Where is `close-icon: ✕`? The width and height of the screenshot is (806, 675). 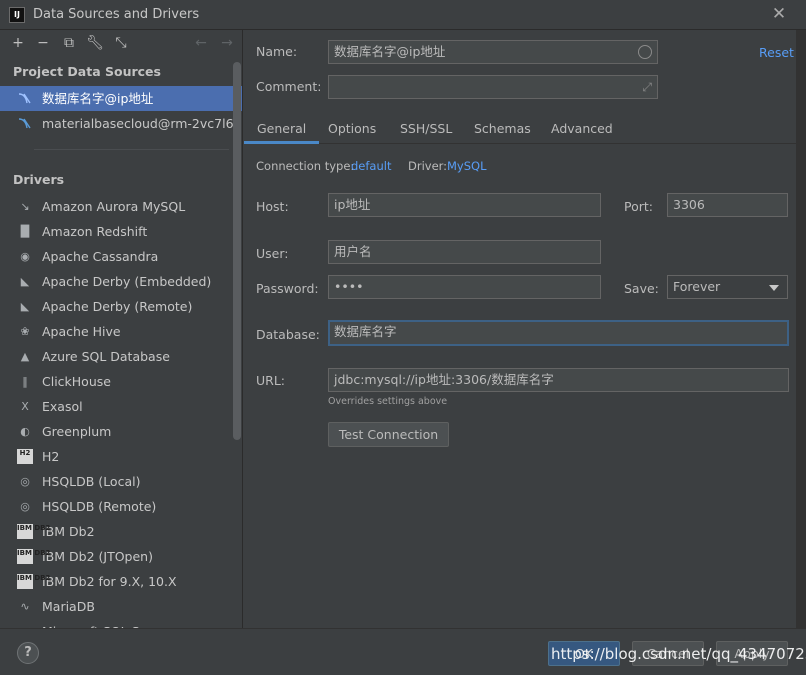 close-icon: ✕ is located at coordinates (779, 14).